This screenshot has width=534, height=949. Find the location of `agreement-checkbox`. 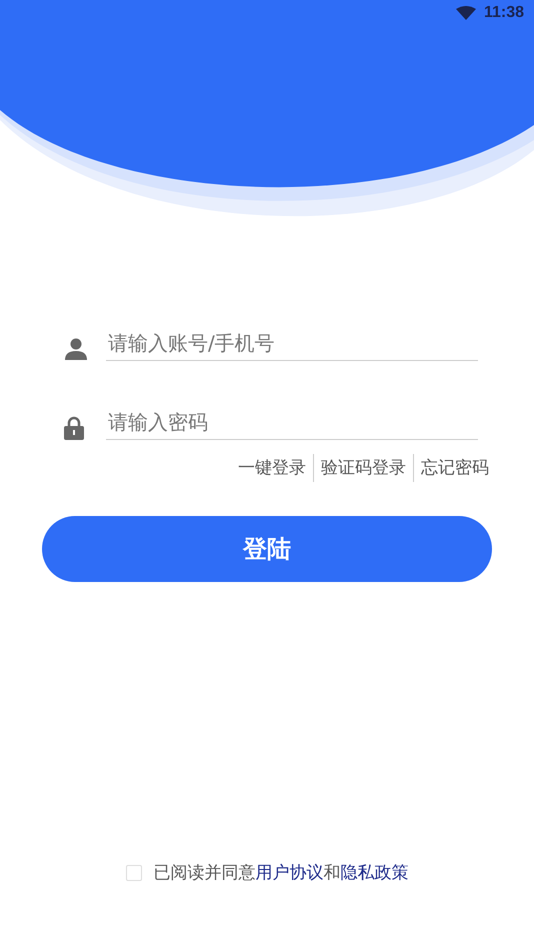

agreement-checkbox is located at coordinates (134, 872).